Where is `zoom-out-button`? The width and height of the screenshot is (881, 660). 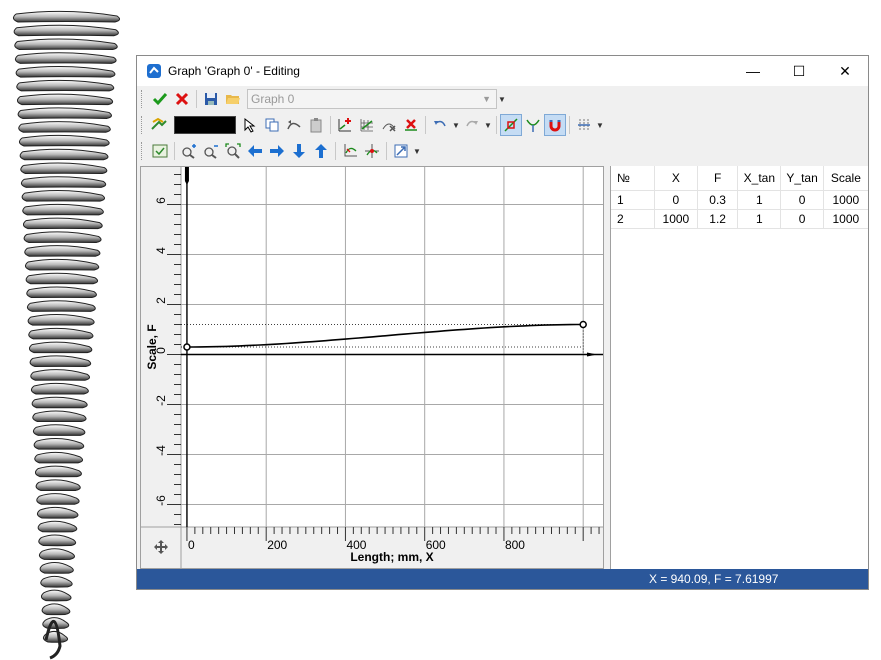 zoom-out-button is located at coordinates (211, 151).